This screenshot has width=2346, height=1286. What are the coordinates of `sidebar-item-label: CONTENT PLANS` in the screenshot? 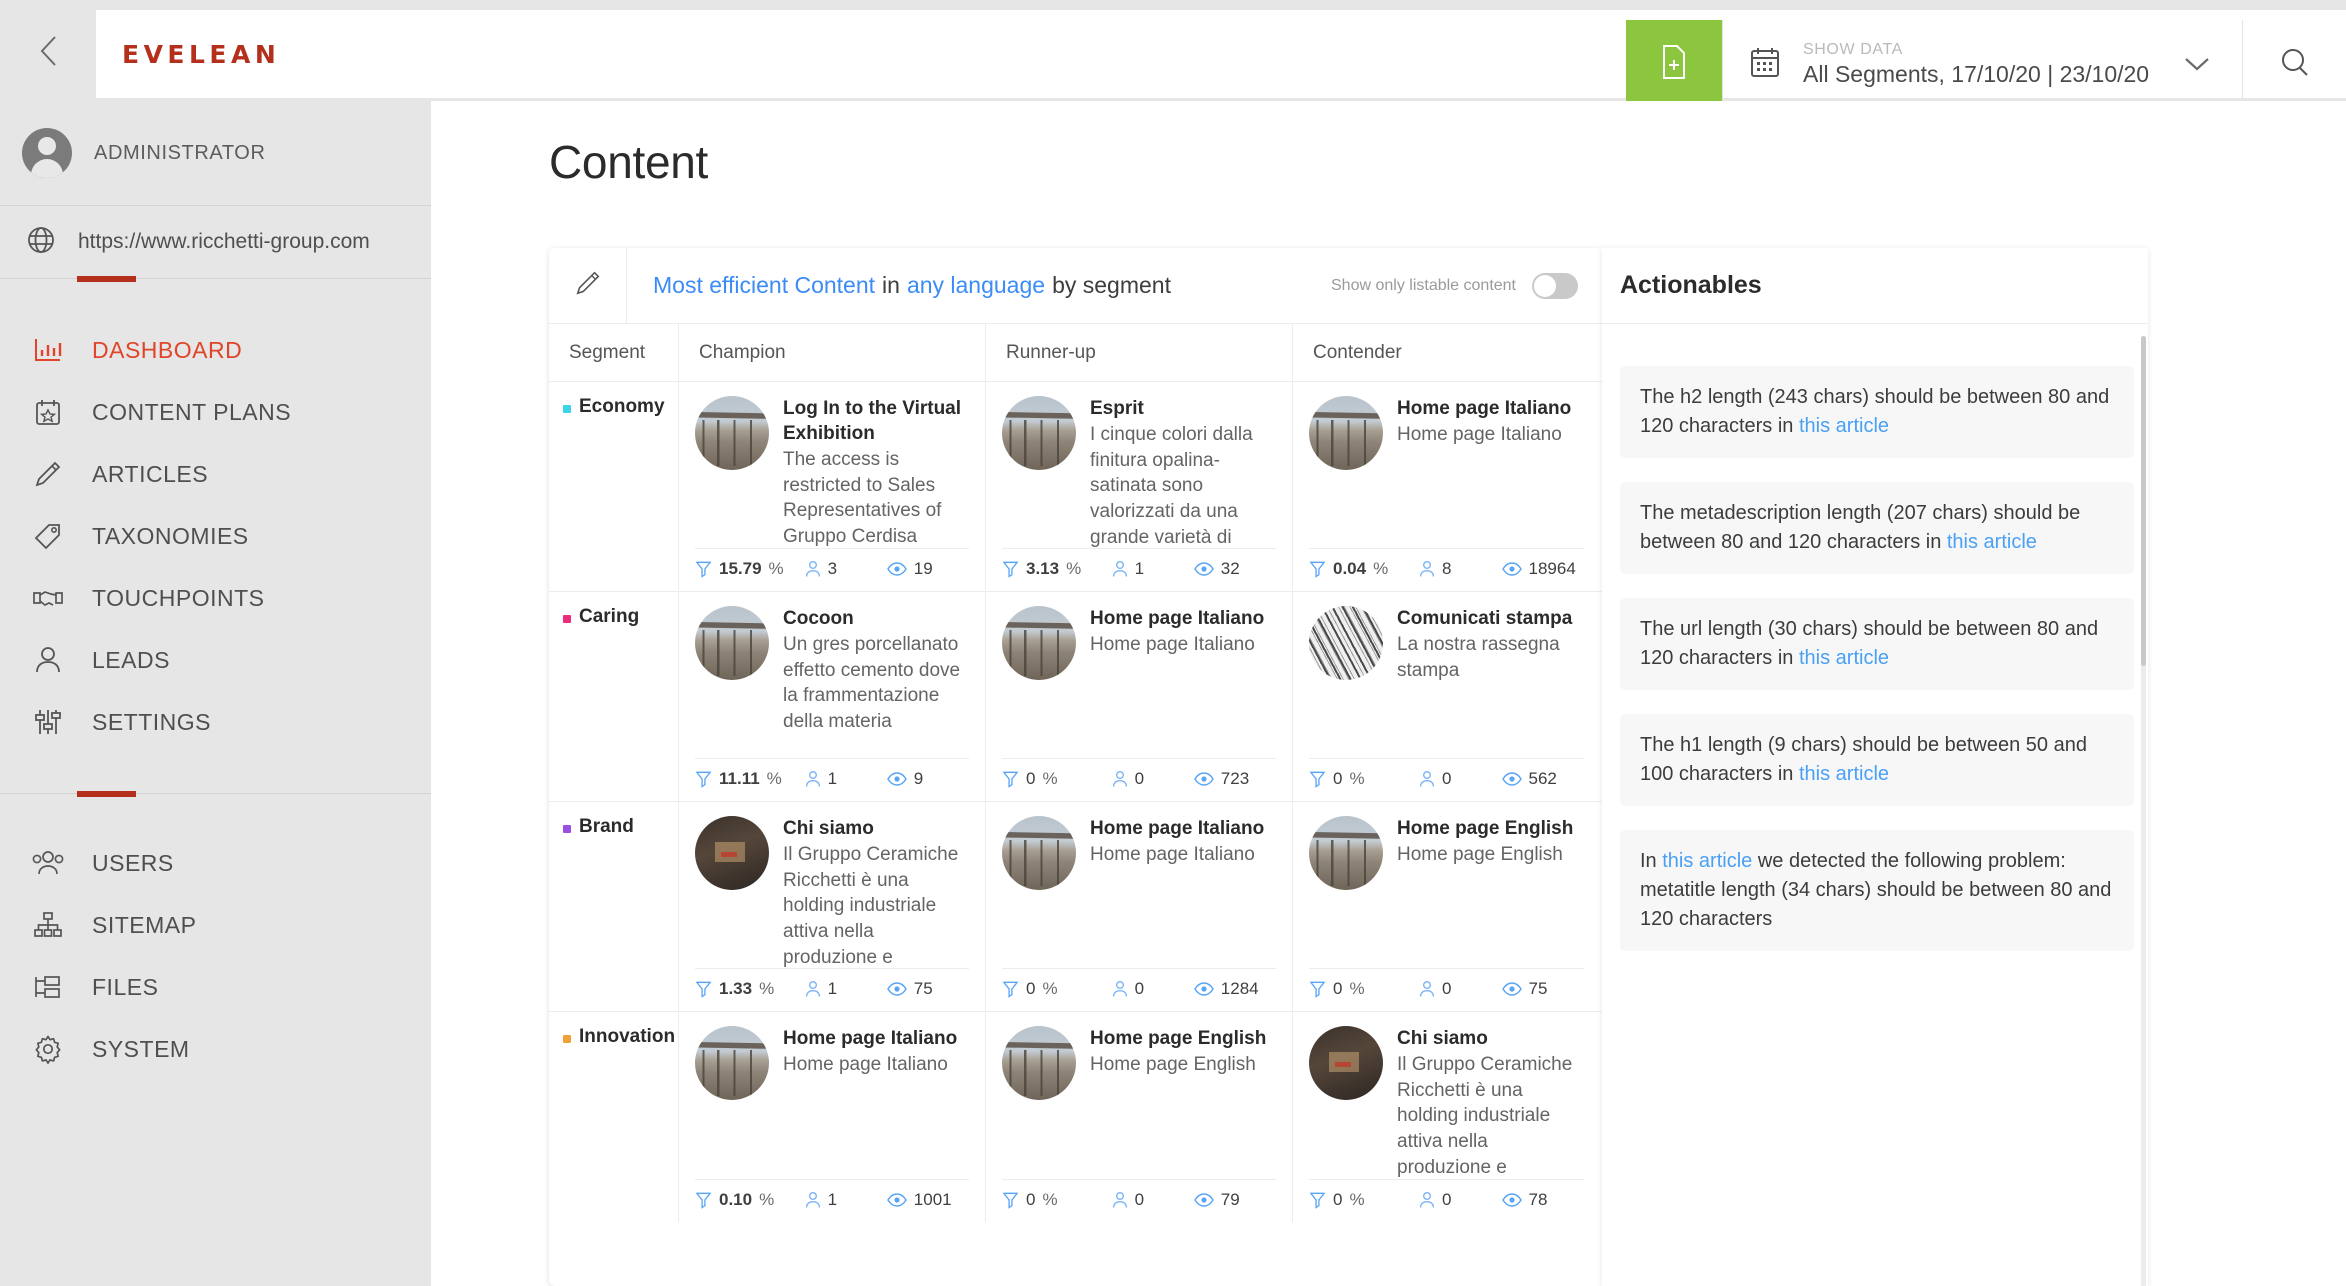 It's located at (192, 411).